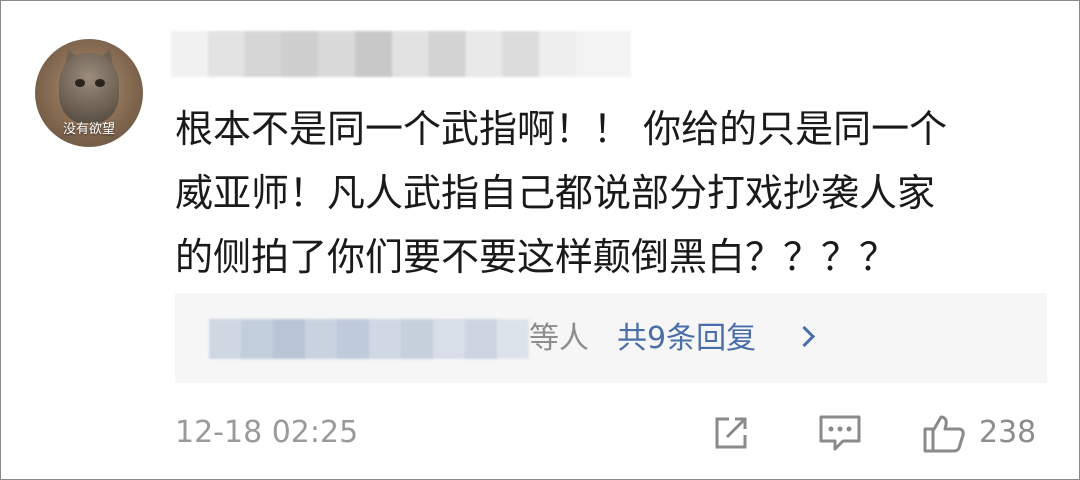 The width and height of the screenshot is (1080, 480). I want to click on avatar-caption: 没有欲望, so click(88, 129).